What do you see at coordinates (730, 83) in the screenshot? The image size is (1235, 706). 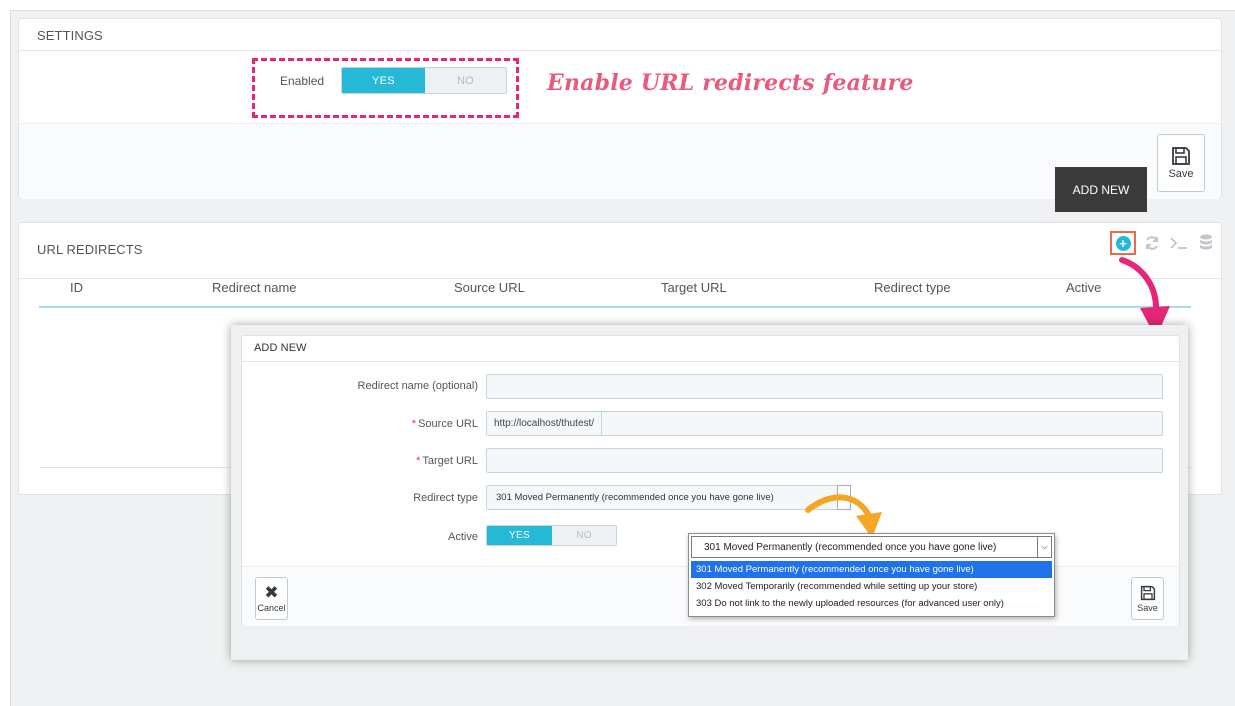 I see `enabled-annotation-text: Enable URL redirects feature` at bounding box center [730, 83].